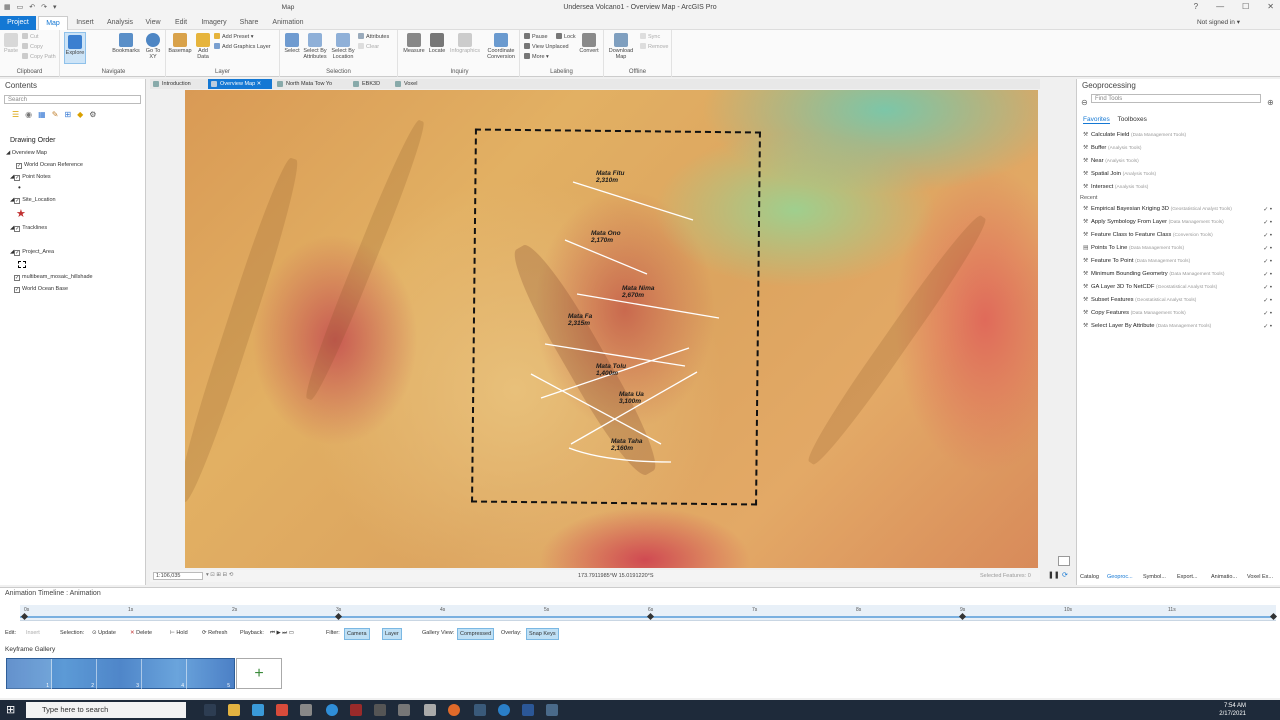 The image size is (1280, 720). I want to click on dock-tab-catalog: Catalog, so click(1089, 577).